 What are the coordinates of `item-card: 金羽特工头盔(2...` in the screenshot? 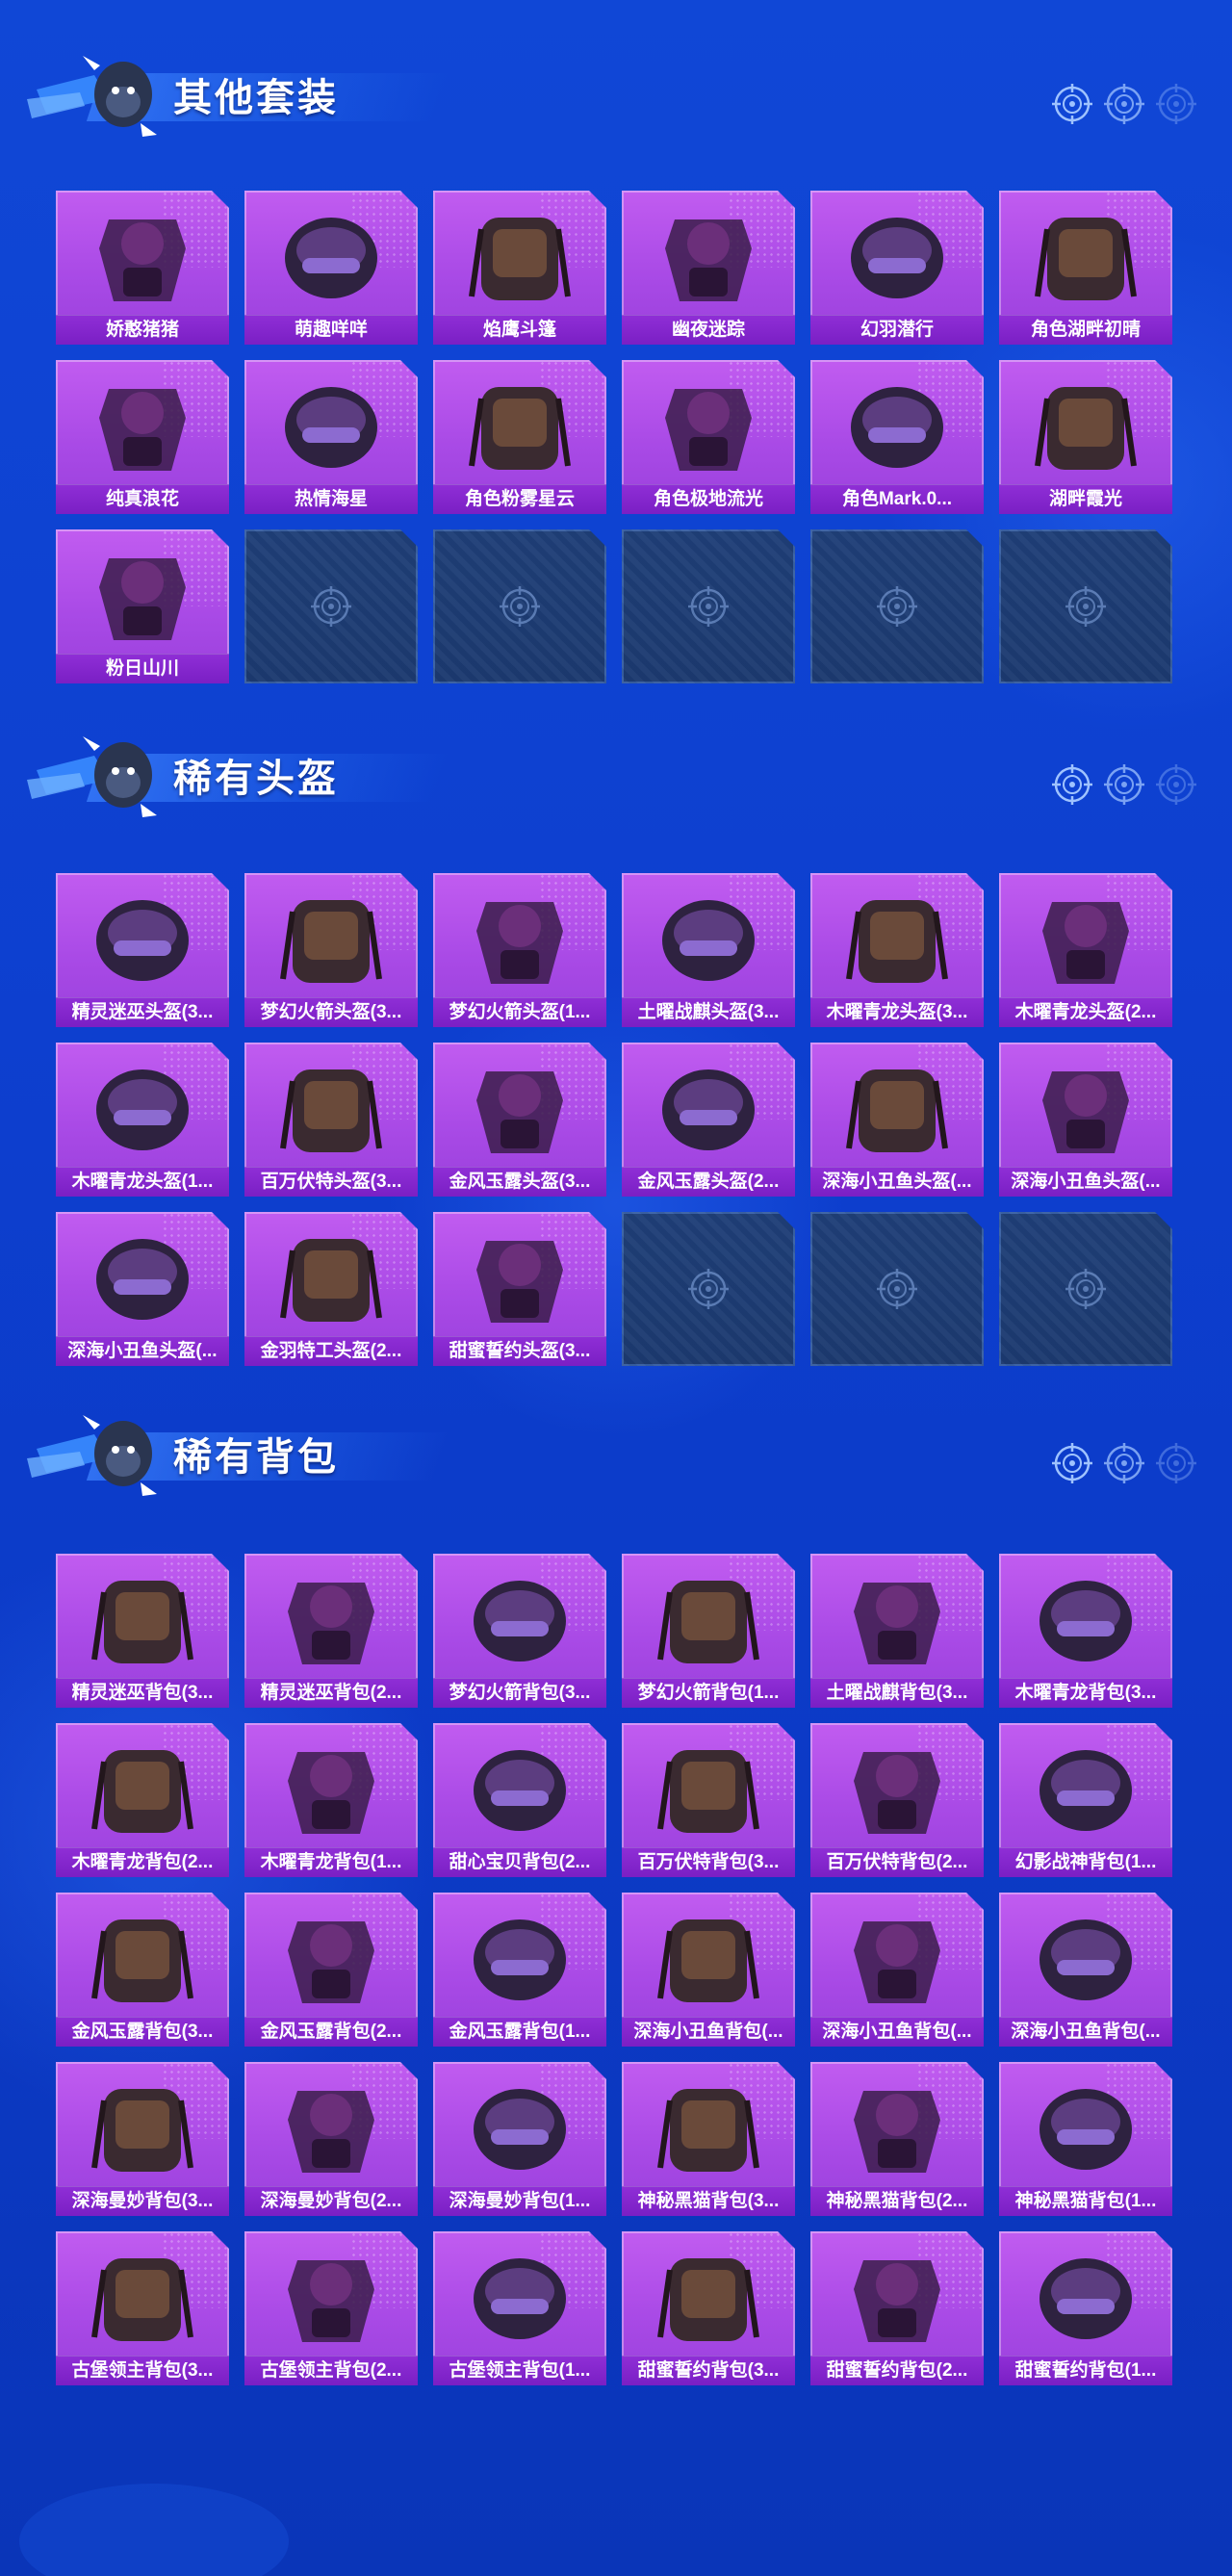 It's located at (331, 1289).